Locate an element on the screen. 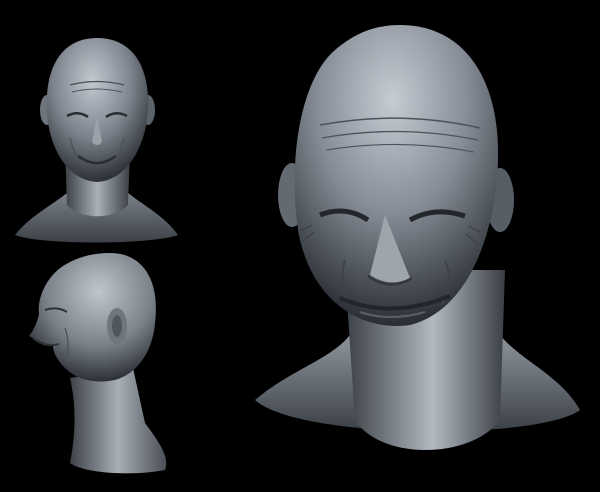  front-view-render is located at coordinates (97, 140).